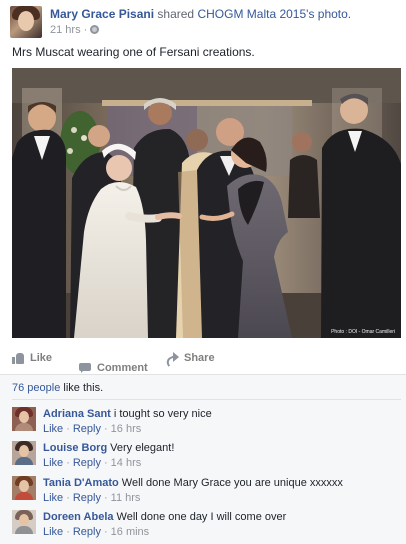  What do you see at coordinates (142, 448) in the screenshot?
I see `comment-text: Very elegant!` at bounding box center [142, 448].